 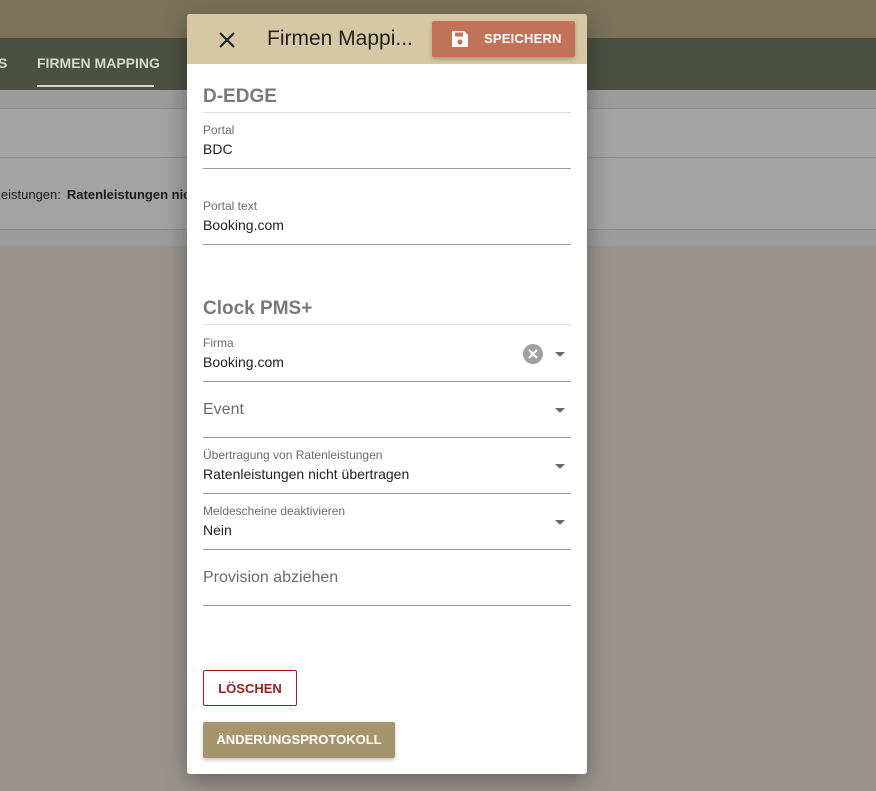 What do you see at coordinates (223, 409) in the screenshot?
I see `event-placeholder: Event` at bounding box center [223, 409].